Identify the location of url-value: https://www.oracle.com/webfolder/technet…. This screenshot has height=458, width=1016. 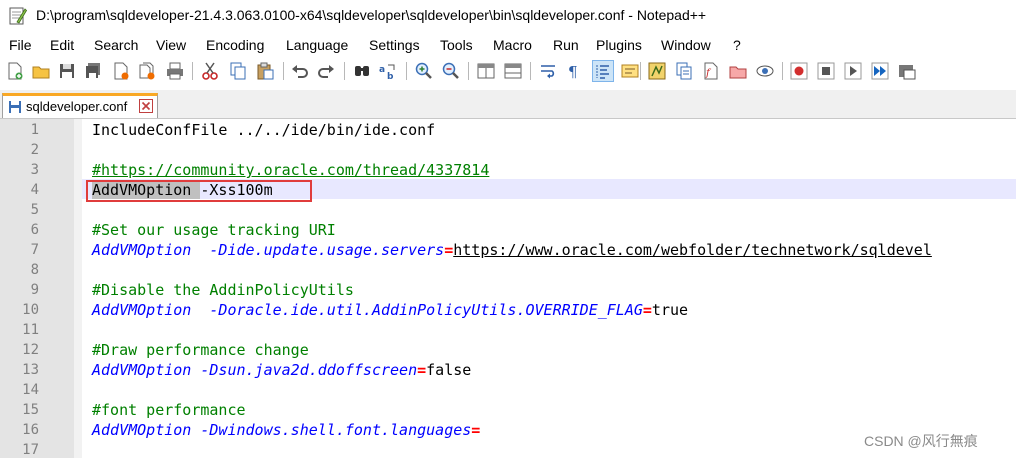
(692, 250).